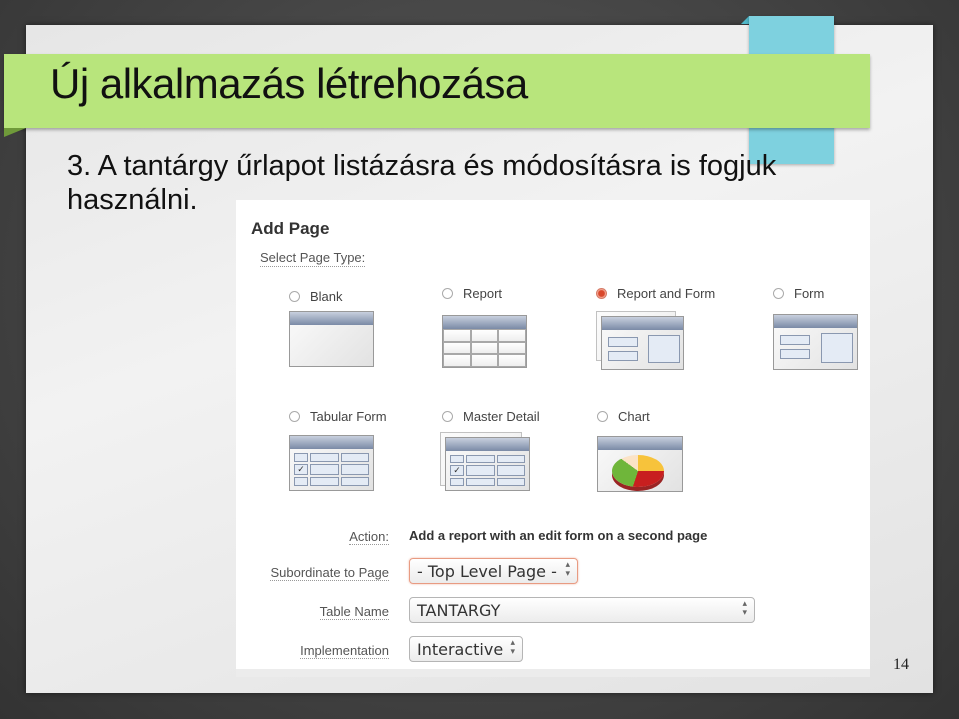 This screenshot has height=719, width=959. Describe the element at coordinates (501, 416) in the screenshot. I see `page-type-label: Master Detail` at that location.